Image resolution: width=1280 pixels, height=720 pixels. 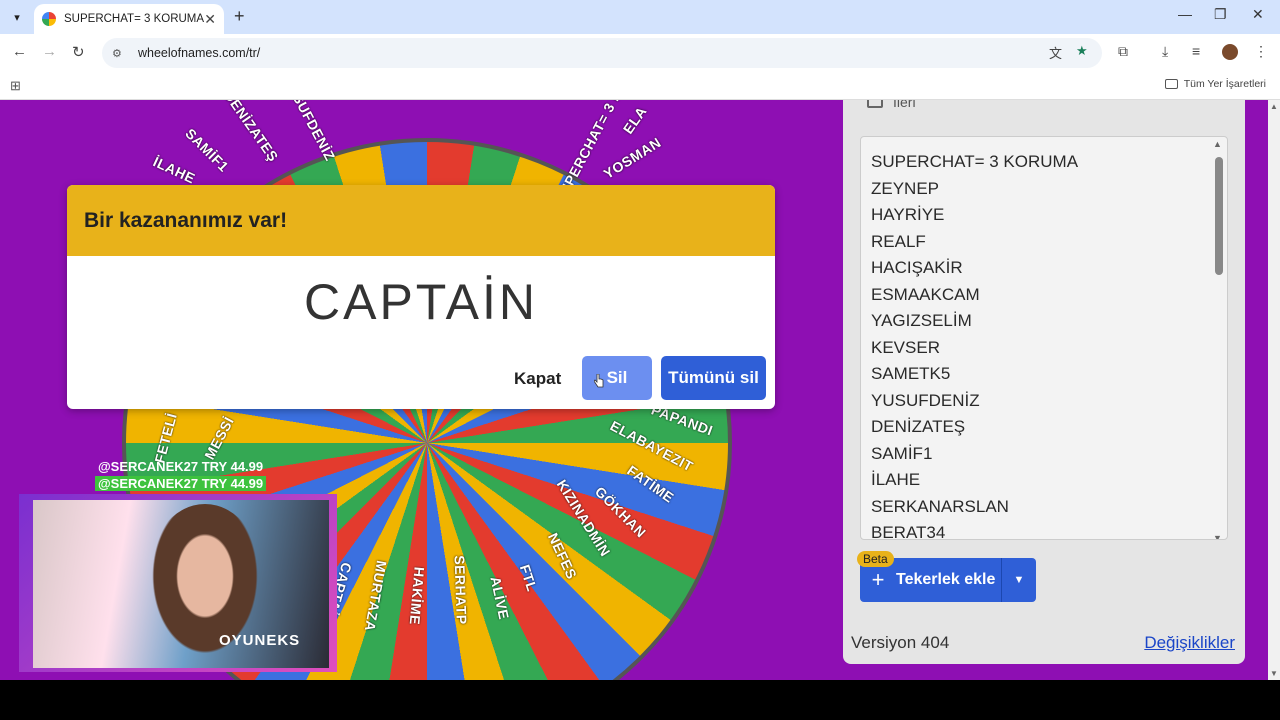 What do you see at coordinates (174, 170) in the screenshot?
I see `wheel-label: İLAHE` at bounding box center [174, 170].